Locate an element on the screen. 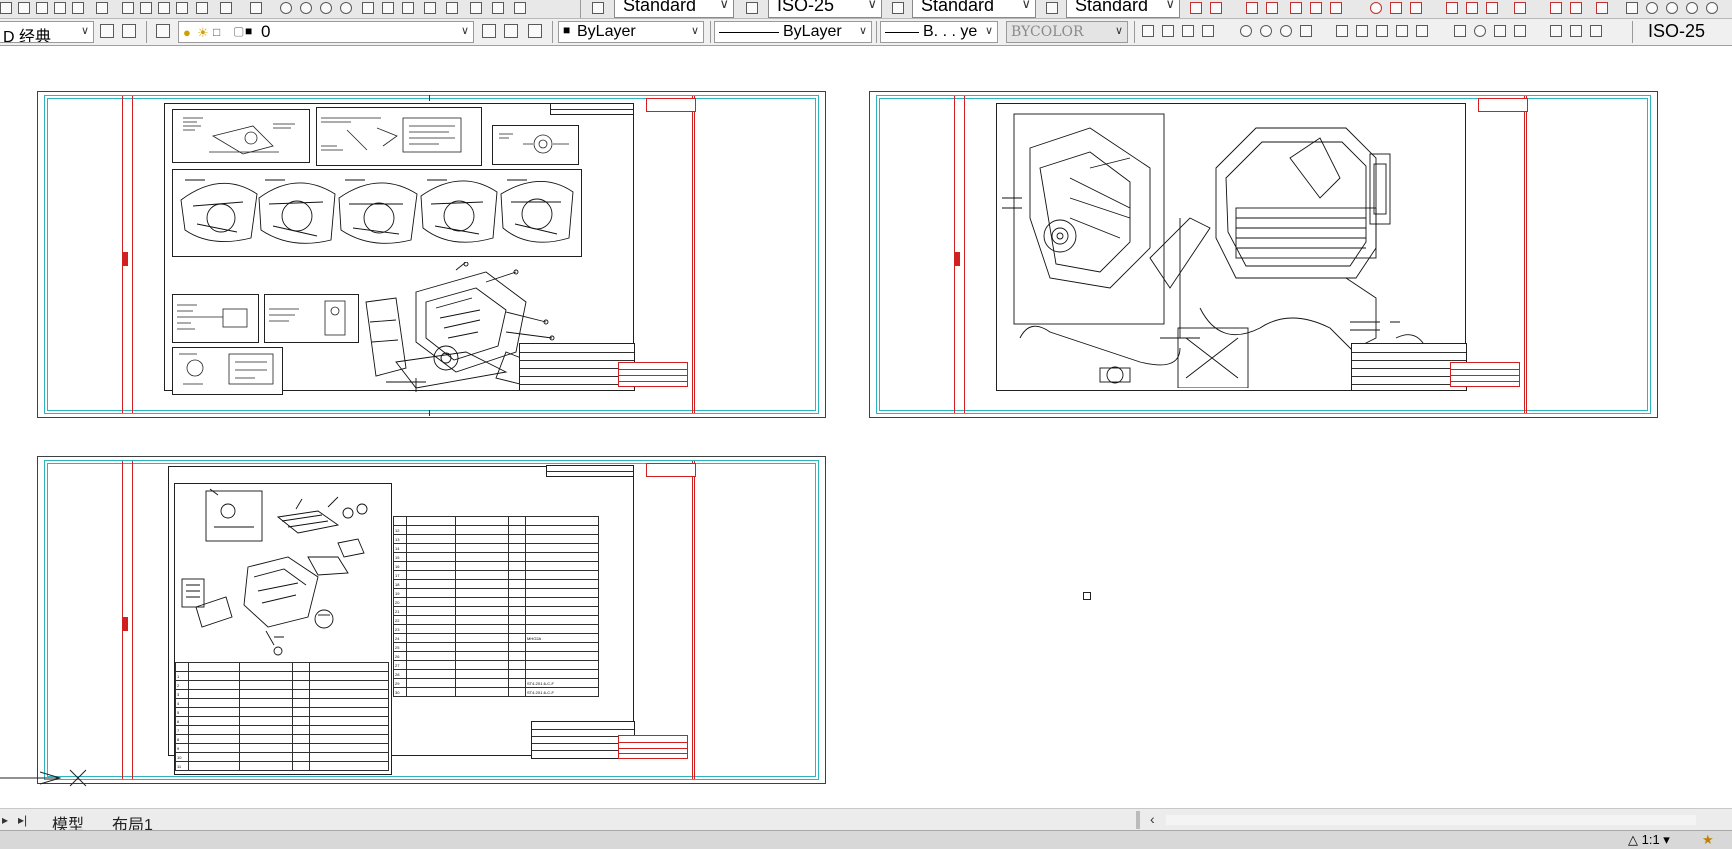 The image size is (1732, 849). mirror-icon is located at coordinates (1472, 8).